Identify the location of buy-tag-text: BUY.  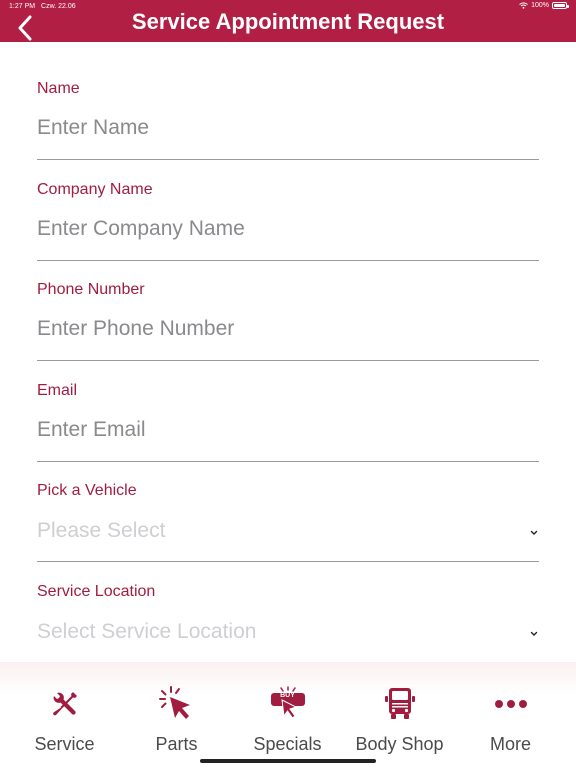
(287, 695).